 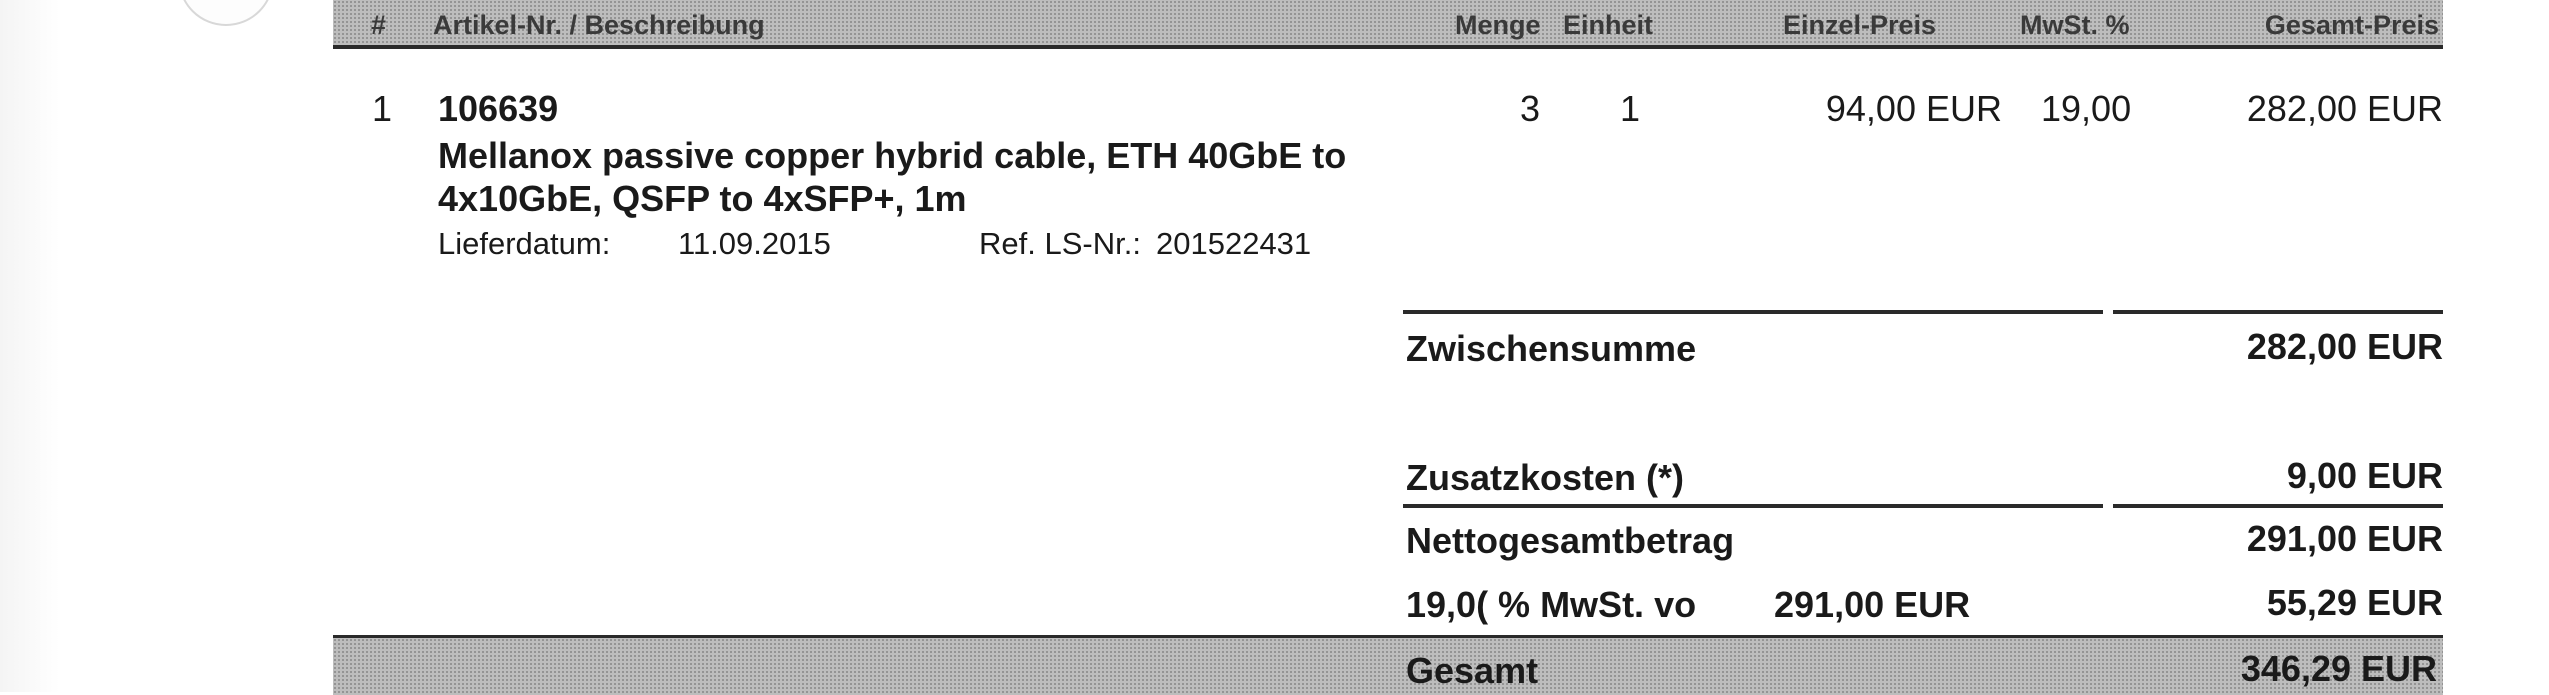 What do you see at coordinates (2344, 346) in the screenshot?
I see `subtotal-value: 282,00 EUR` at bounding box center [2344, 346].